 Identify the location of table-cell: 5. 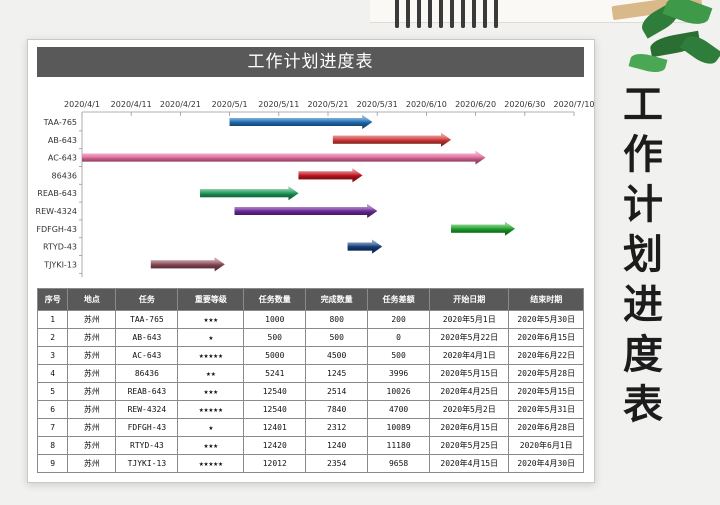
(52, 391).